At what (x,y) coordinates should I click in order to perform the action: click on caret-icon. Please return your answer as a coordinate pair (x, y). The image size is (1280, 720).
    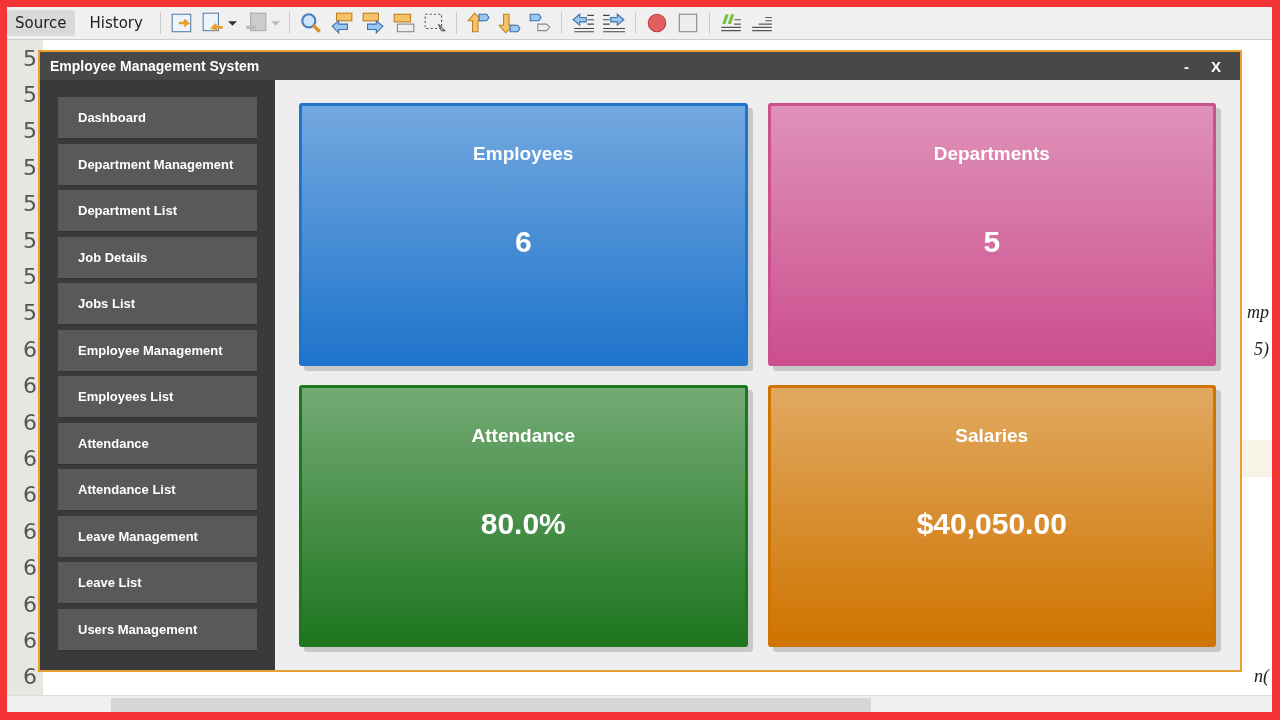
    Looking at the image, I should click on (232, 23).